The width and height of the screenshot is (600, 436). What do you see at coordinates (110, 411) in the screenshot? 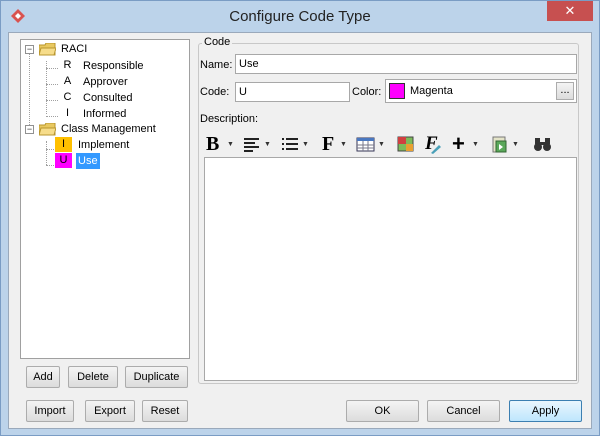
I see `export-button: Export` at bounding box center [110, 411].